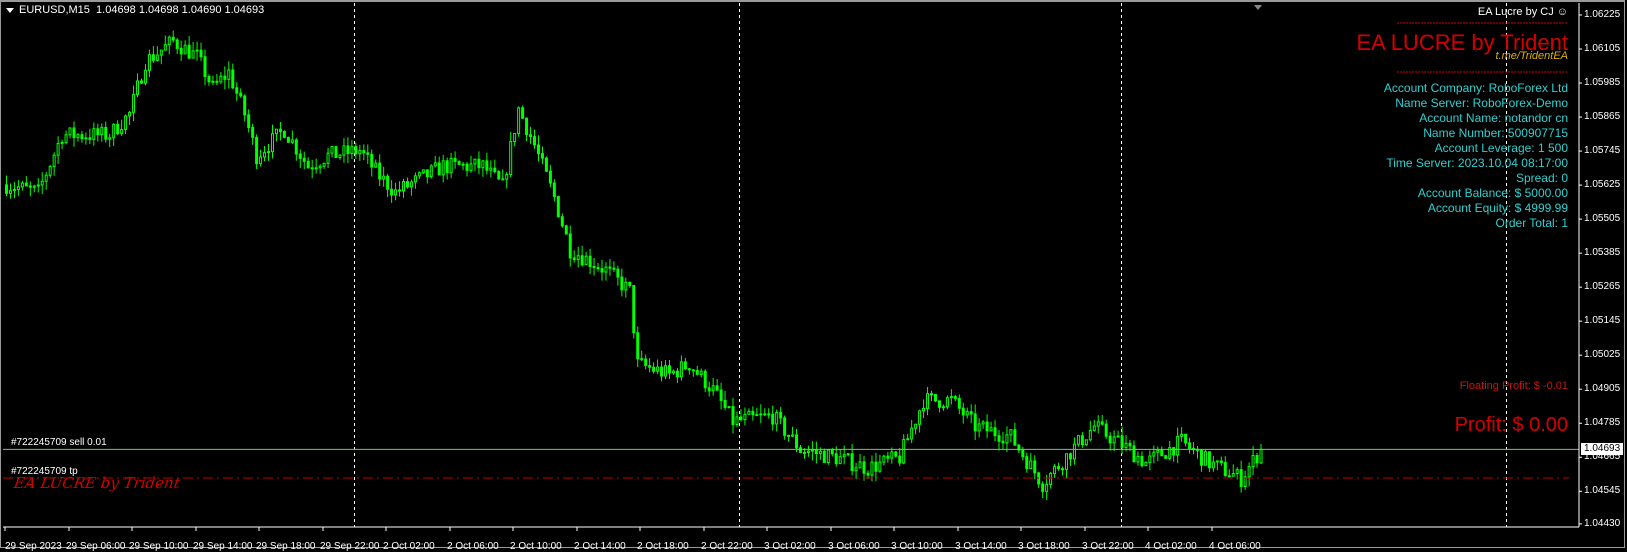 Image resolution: width=1627 pixels, height=552 pixels. Describe the element at coordinates (59, 442) in the screenshot. I see `sell-order-label: #722245709 sell 0.01` at that location.